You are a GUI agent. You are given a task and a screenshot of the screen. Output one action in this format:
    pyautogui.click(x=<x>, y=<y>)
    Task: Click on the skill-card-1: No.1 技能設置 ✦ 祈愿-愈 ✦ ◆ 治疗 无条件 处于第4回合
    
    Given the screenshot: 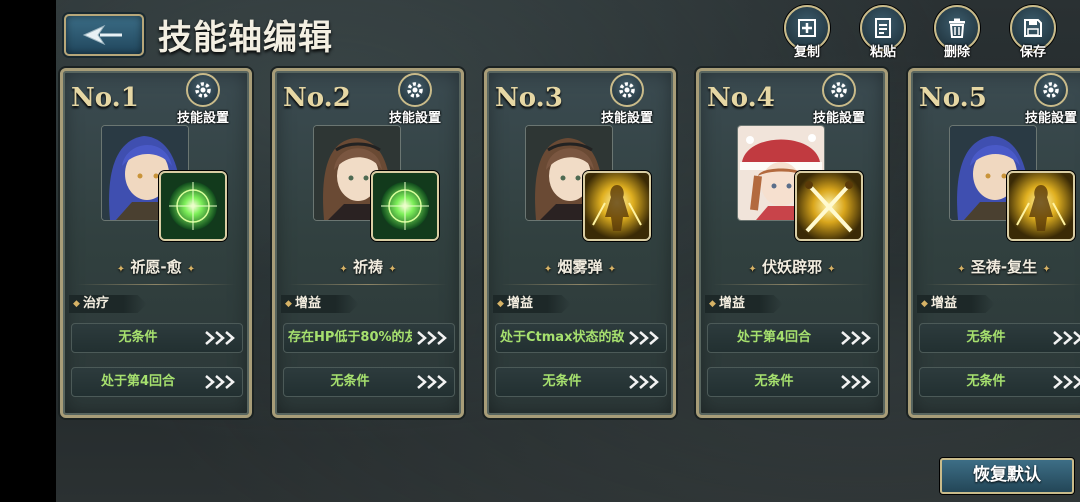 What is the action you would take?
    pyautogui.click(x=156, y=243)
    